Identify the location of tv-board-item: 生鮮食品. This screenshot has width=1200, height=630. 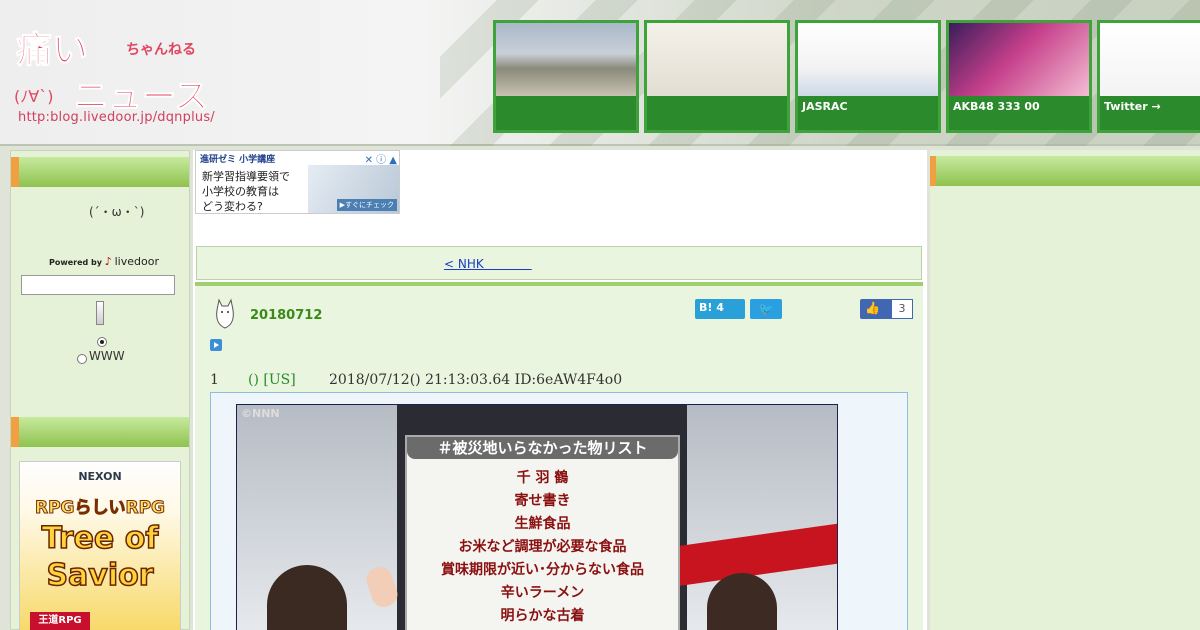
(542, 524).